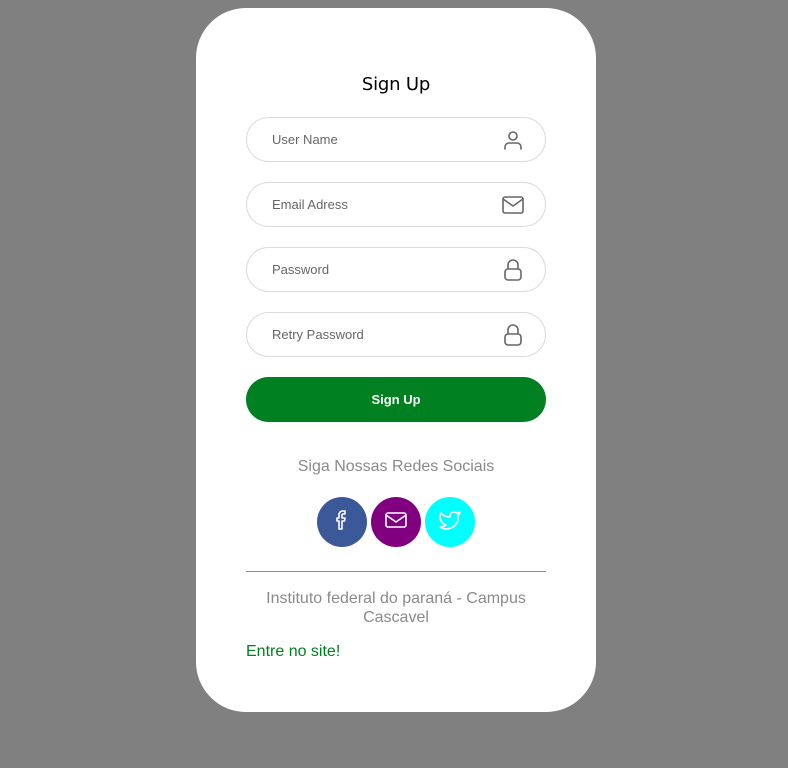 This screenshot has height=768, width=788. What do you see at coordinates (396, 84) in the screenshot?
I see `page-title: Sign Up` at bounding box center [396, 84].